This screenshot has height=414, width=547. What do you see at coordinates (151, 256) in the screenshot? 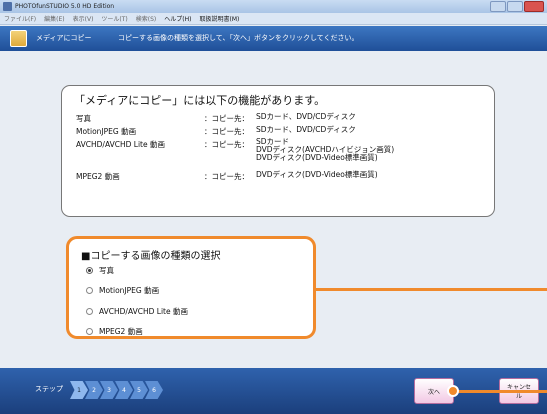
I see `selection-heading: ■コピーする画像の種類の選択` at bounding box center [151, 256].